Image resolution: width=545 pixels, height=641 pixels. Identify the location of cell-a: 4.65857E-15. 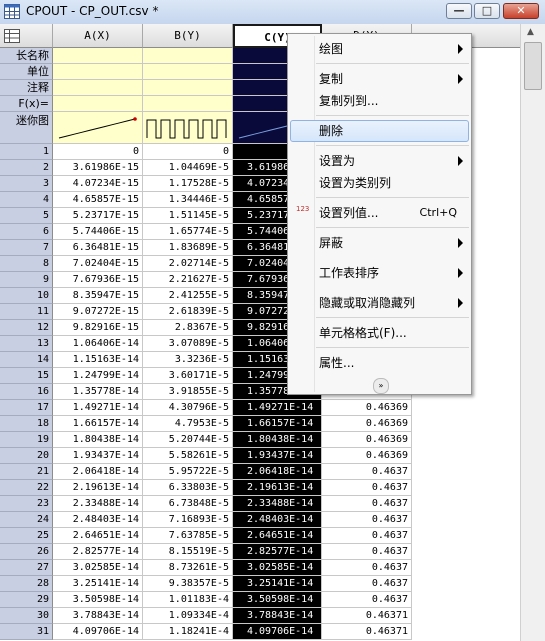
(98, 200).